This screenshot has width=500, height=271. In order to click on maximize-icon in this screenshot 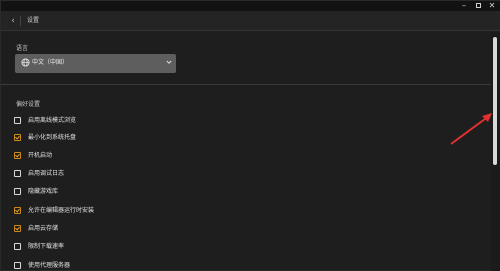, I will do `click(478, 6)`.